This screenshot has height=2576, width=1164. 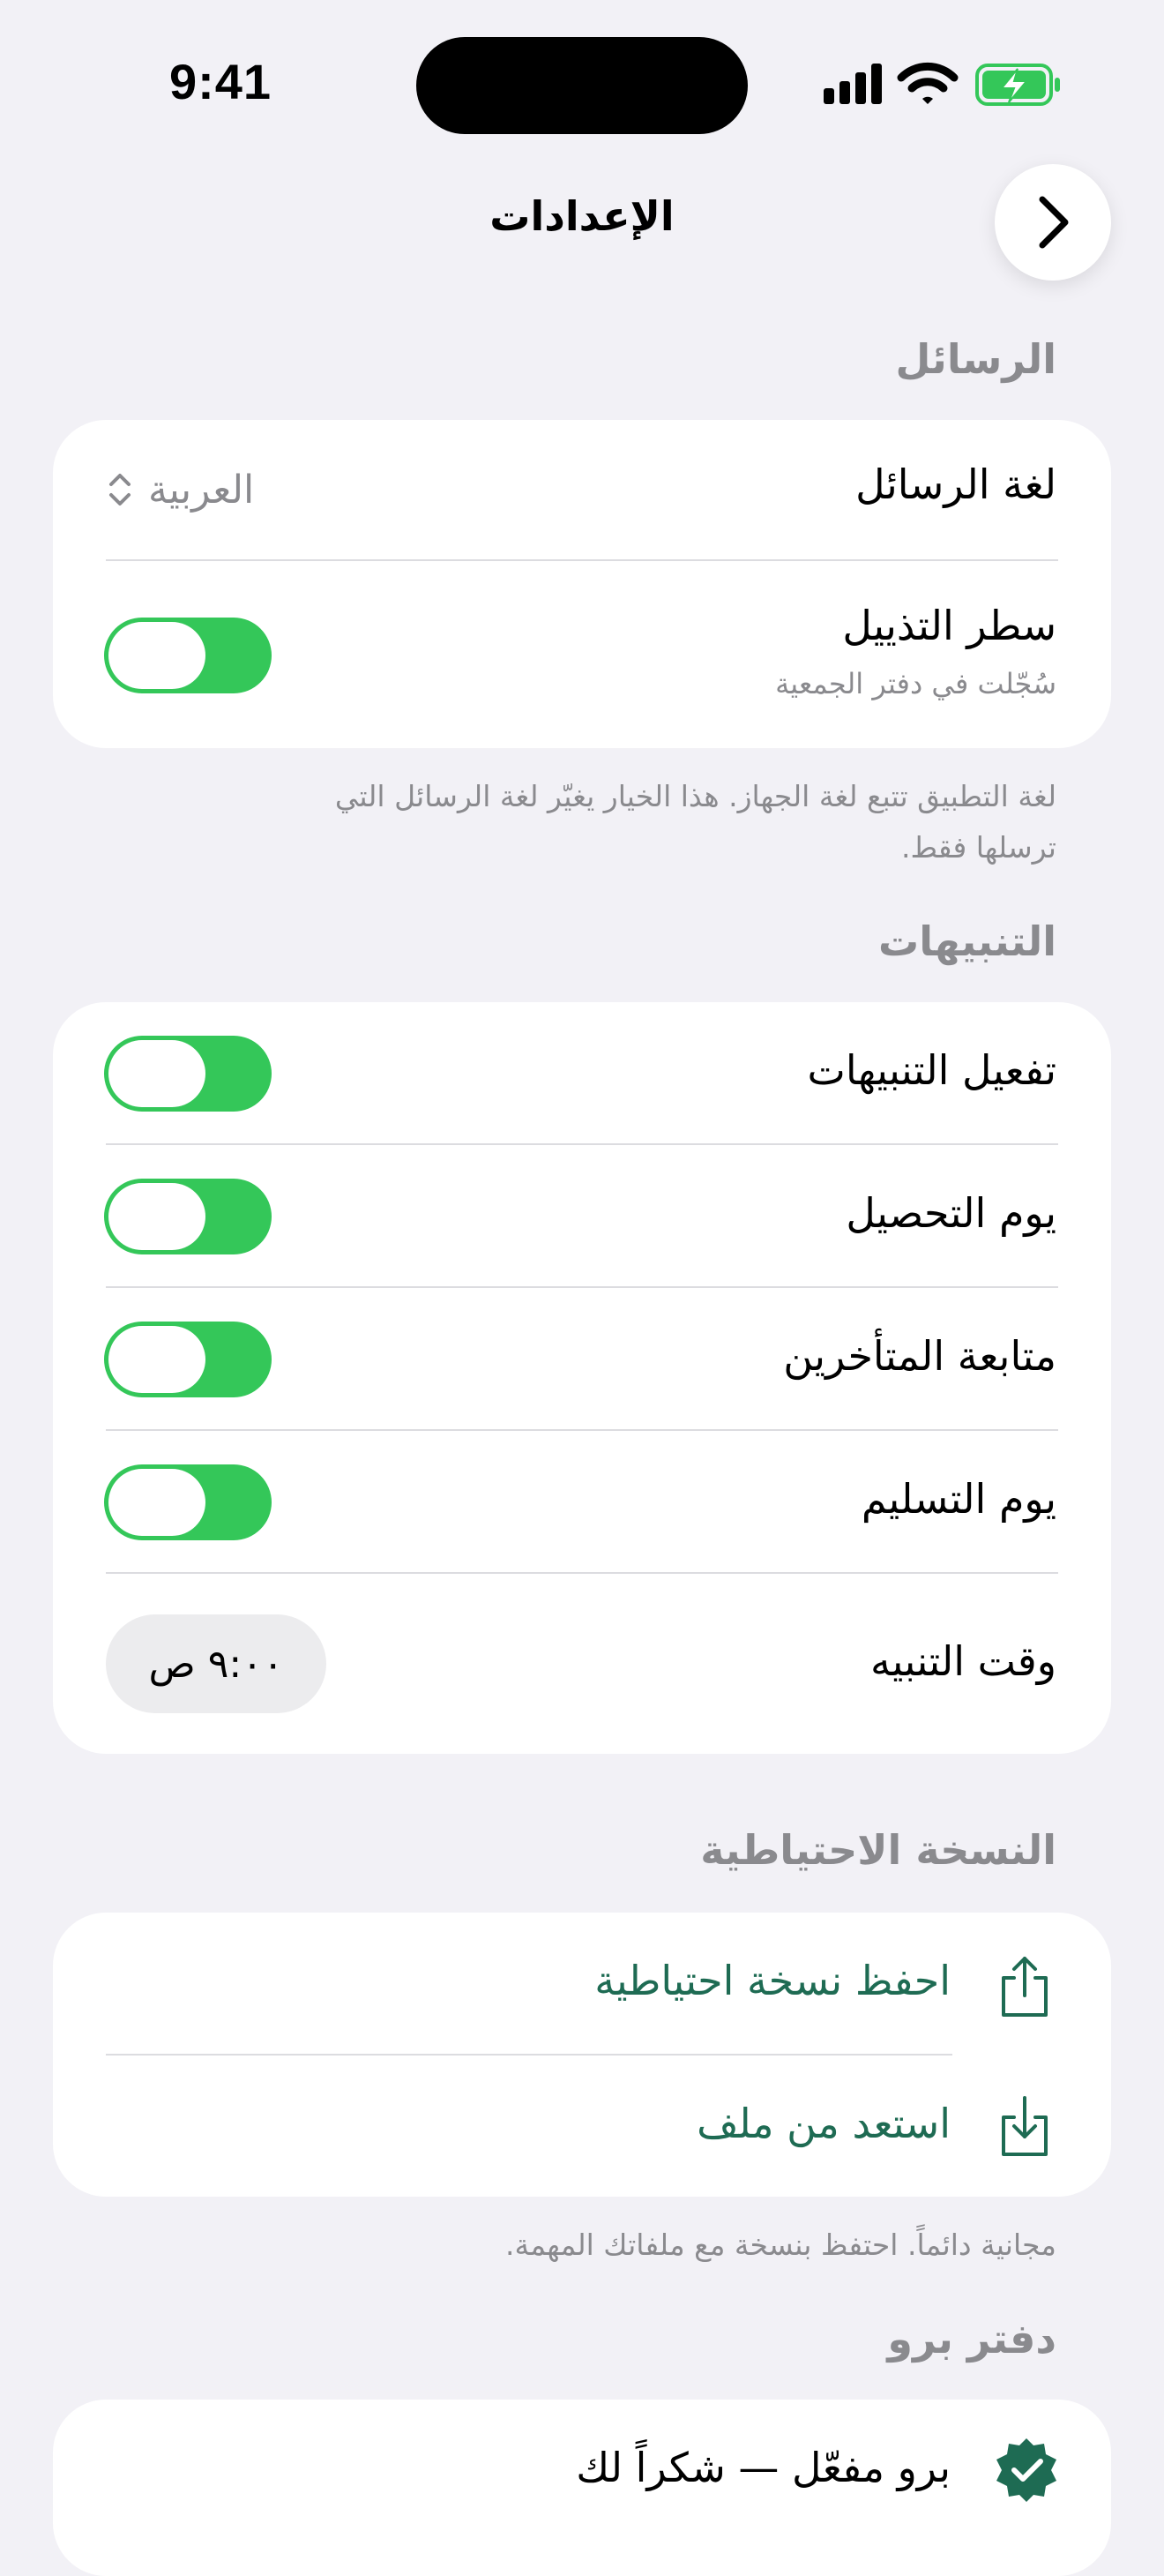 I want to click on dynamic-island, so click(x=582, y=85).